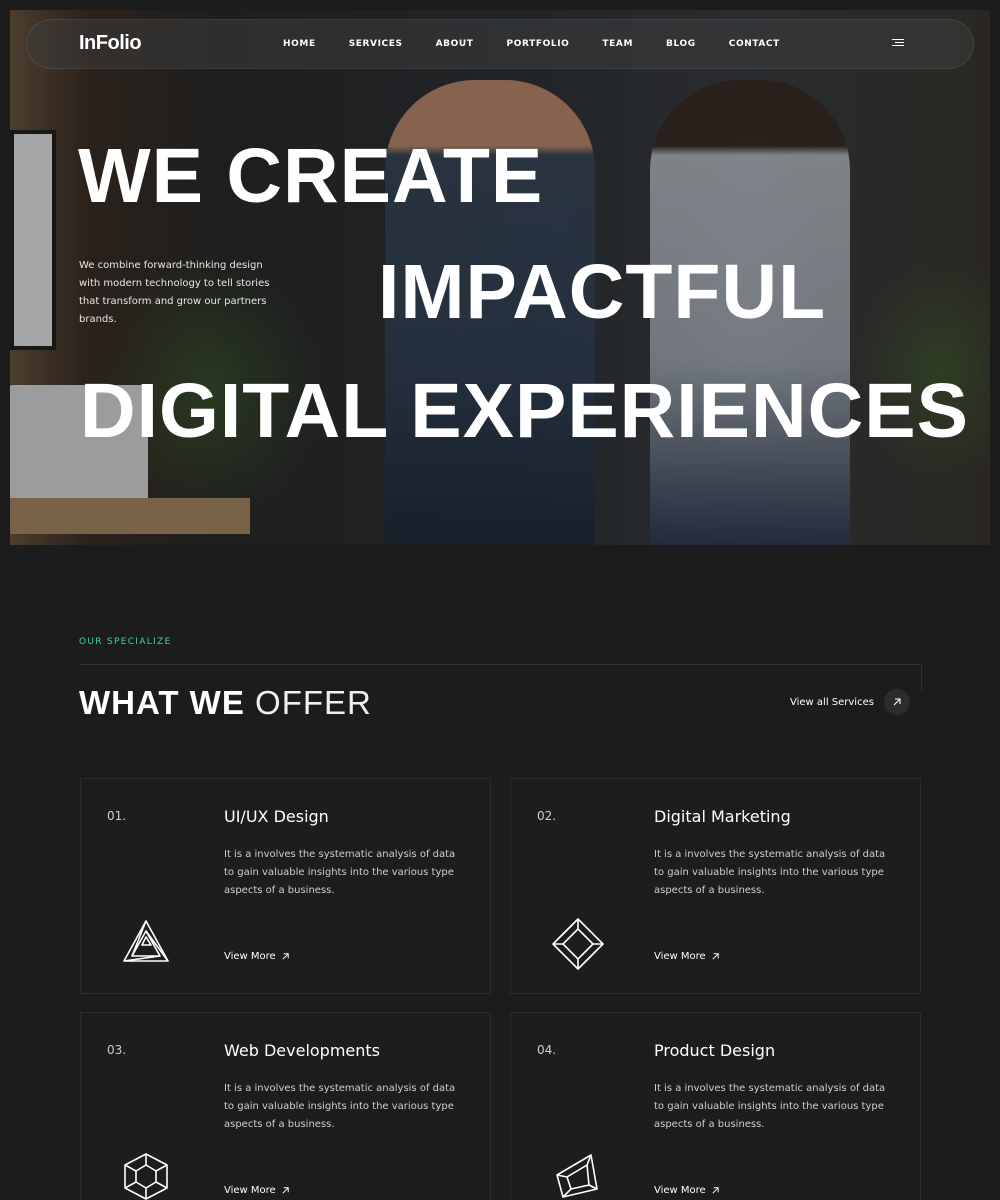 This screenshot has height=1200, width=1000. Describe the element at coordinates (576, 1175) in the screenshot. I see `impossible-shape-icon` at that location.